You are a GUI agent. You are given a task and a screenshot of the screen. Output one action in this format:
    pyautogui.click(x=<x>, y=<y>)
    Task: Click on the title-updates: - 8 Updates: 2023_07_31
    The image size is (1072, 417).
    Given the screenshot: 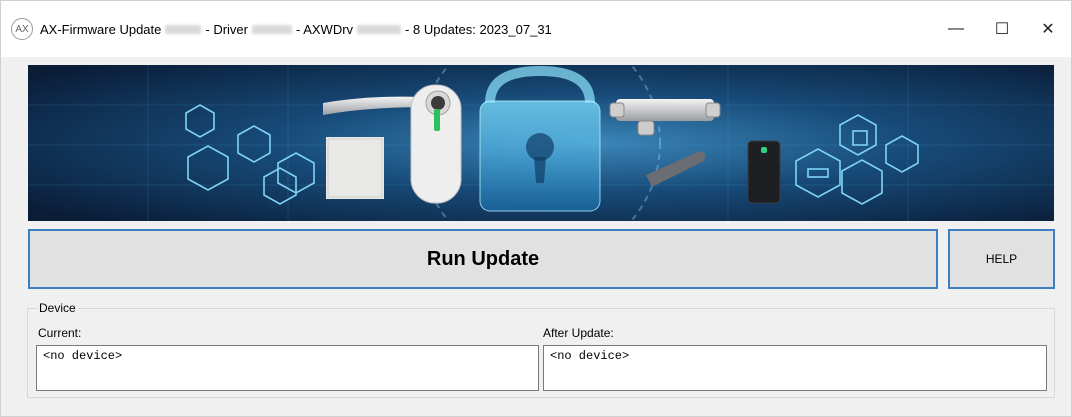 What is the action you would take?
    pyautogui.click(x=478, y=29)
    